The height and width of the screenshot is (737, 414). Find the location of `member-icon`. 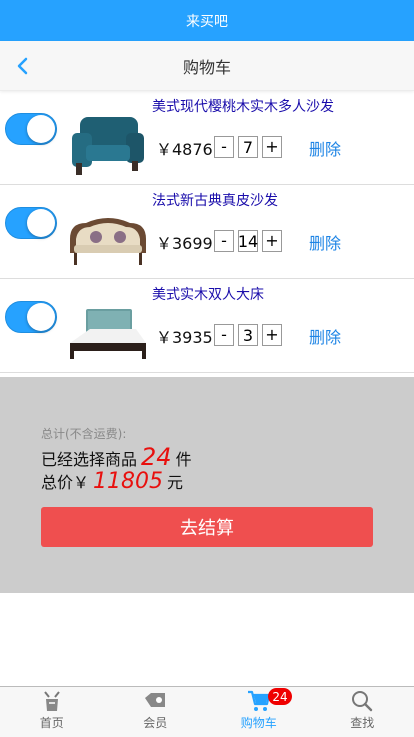

member-icon is located at coordinates (155, 700).